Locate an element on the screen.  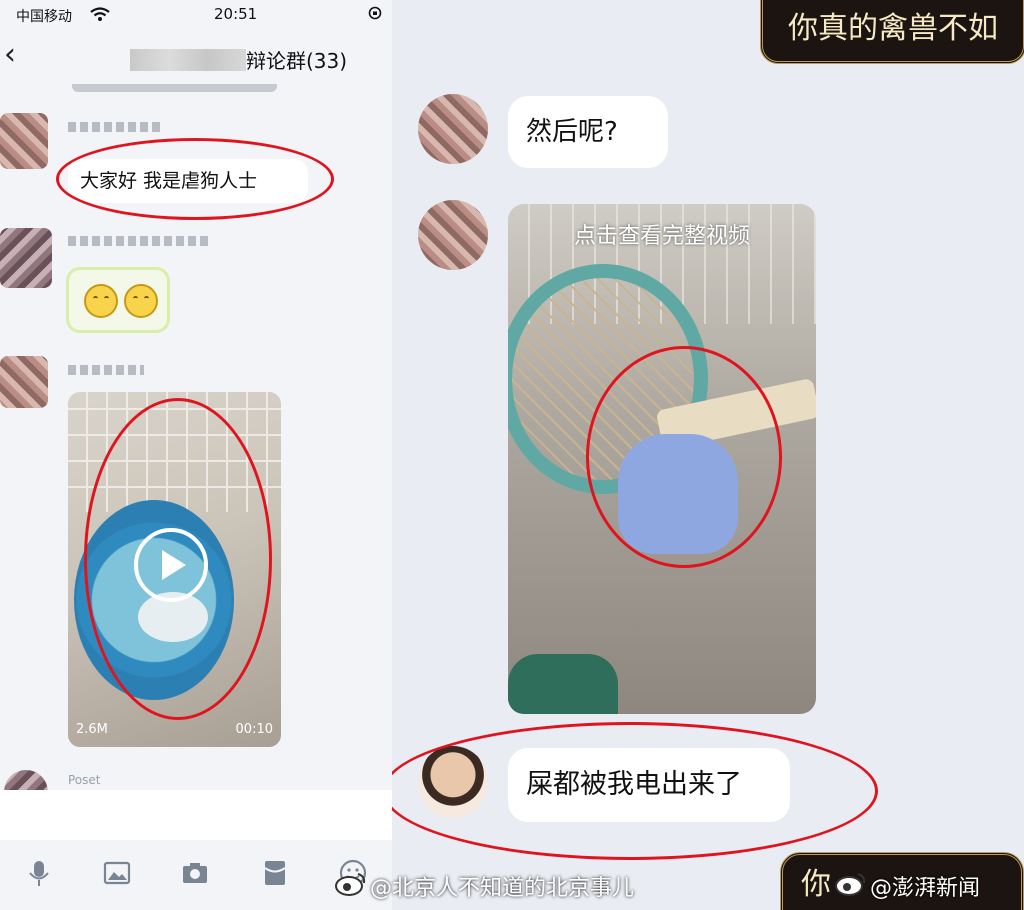
watermark: @北京人不知道的北京事儿 is located at coordinates (502, 888).